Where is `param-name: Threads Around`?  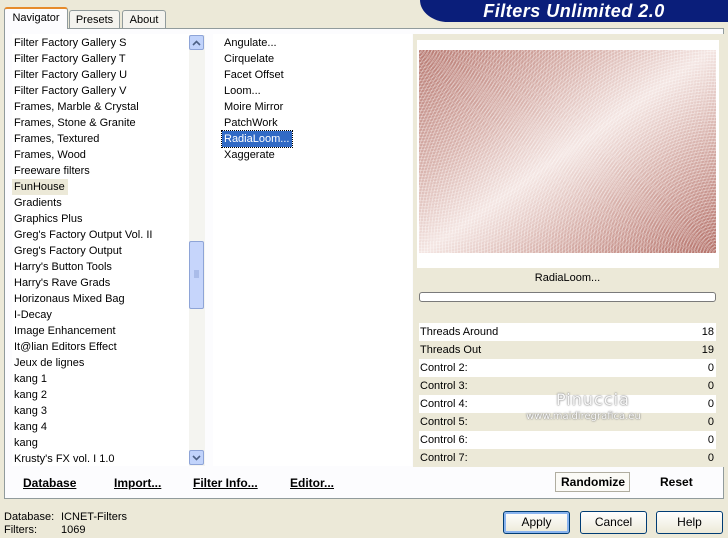
param-name: Threads Around is located at coordinates (459, 332).